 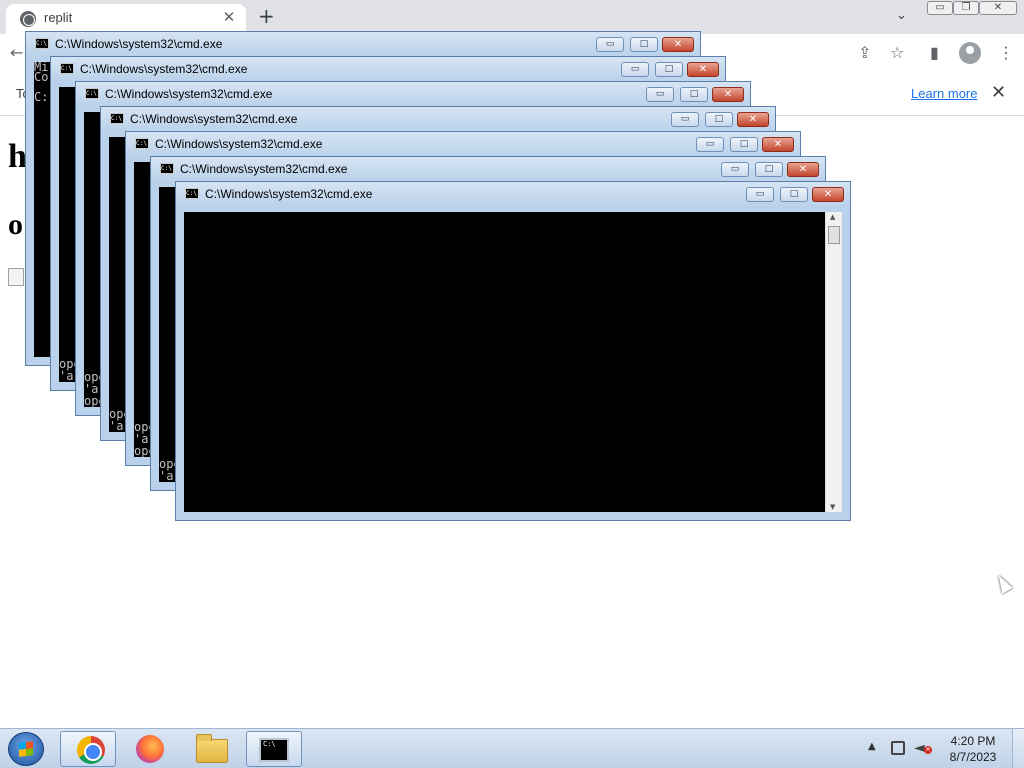 I want to click on show-desktop-button, so click(x=1018, y=748).